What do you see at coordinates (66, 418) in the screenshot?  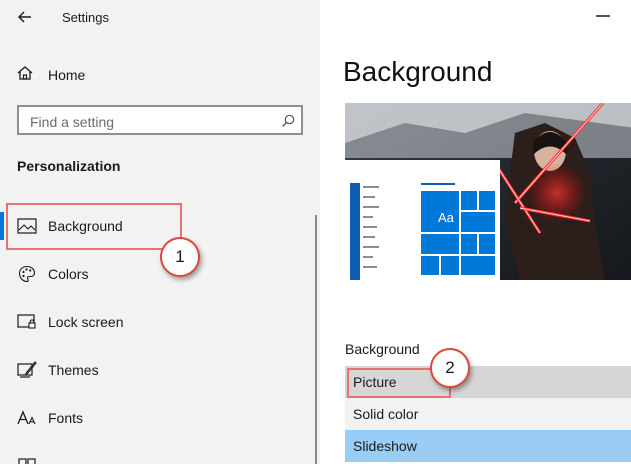 I see `sidebar-item-label: Fonts` at bounding box center [66, 418].